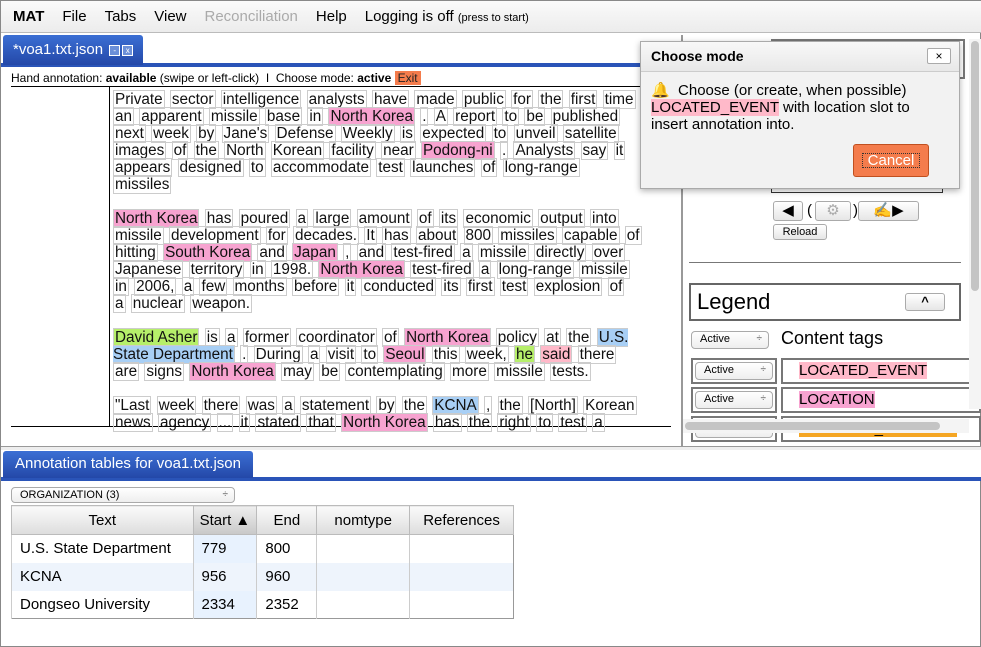  Describe the element at coordinates (443, 167) in the screenshot. I see `token: launches` at that location.